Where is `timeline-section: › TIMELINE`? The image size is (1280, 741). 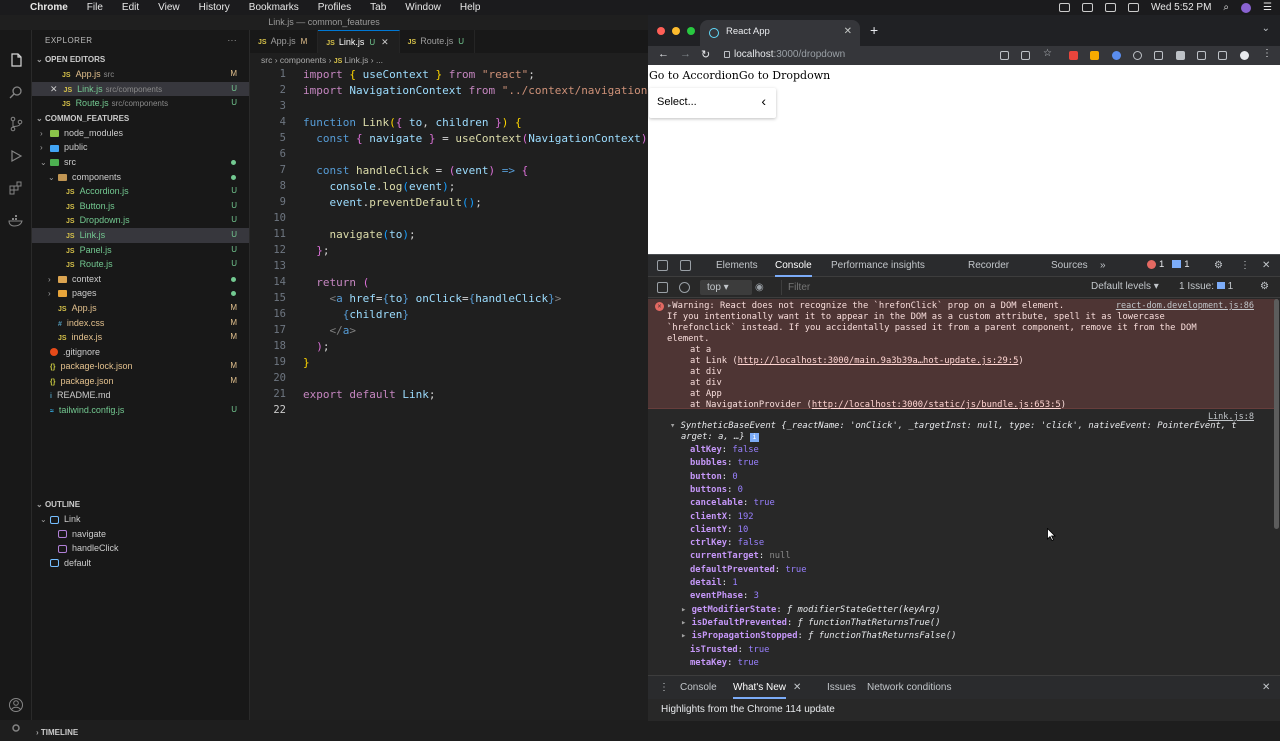
timeline-section: › TIMELINE is located at coordinates (141, 732).